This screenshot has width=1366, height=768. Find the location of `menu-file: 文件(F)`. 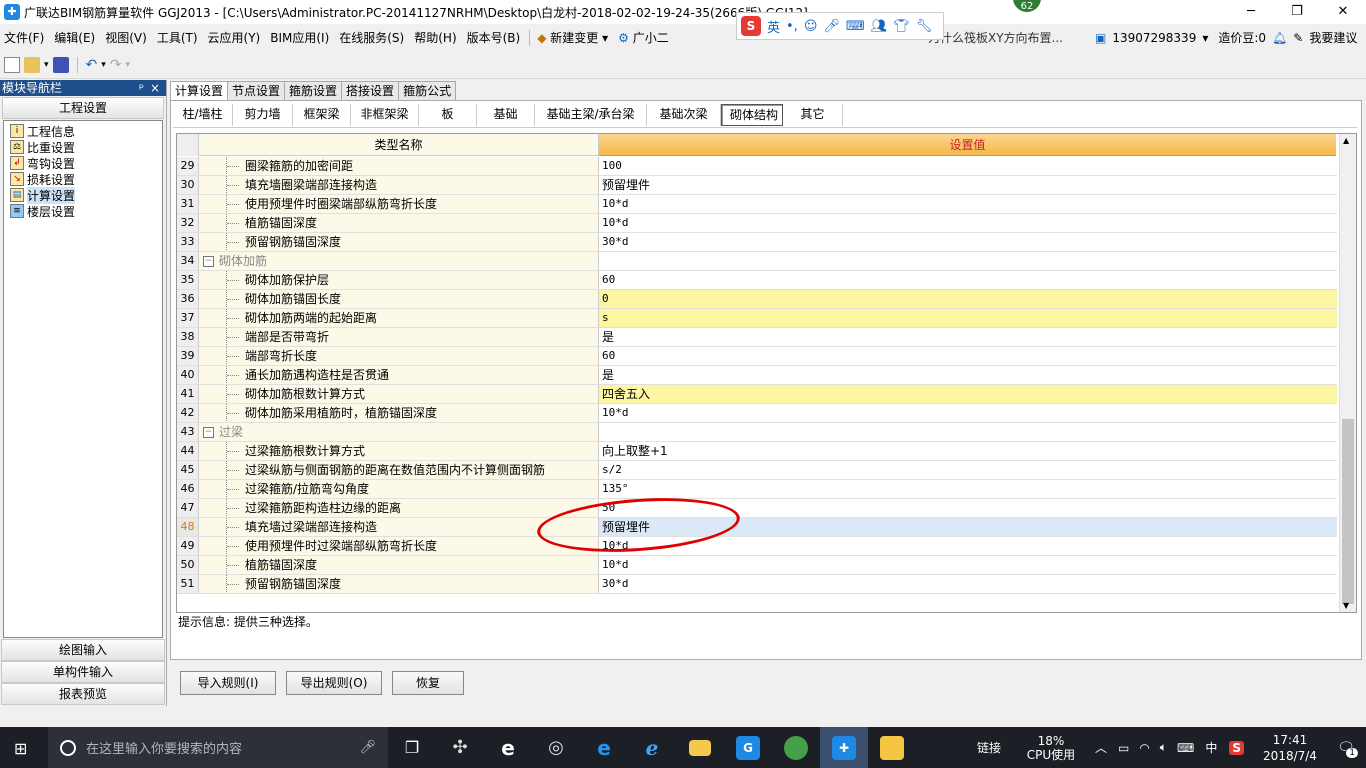

menu-file: 文件(F) is located at coordinates (24, 37).